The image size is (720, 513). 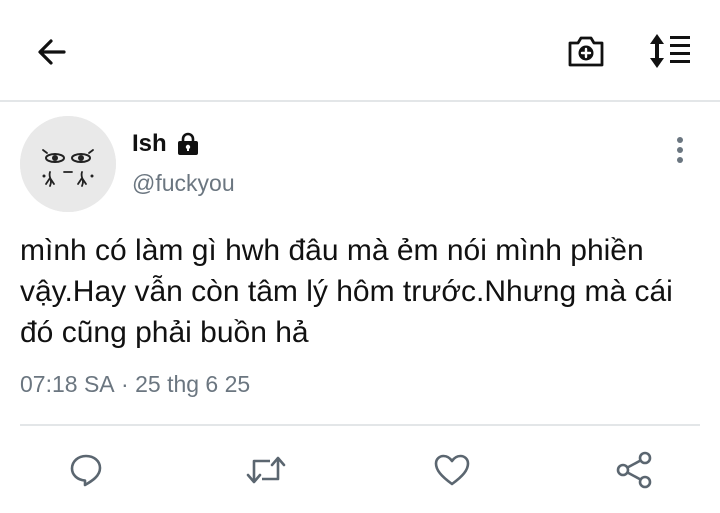 I want to click on sort-button, so click(x=670, y=51).